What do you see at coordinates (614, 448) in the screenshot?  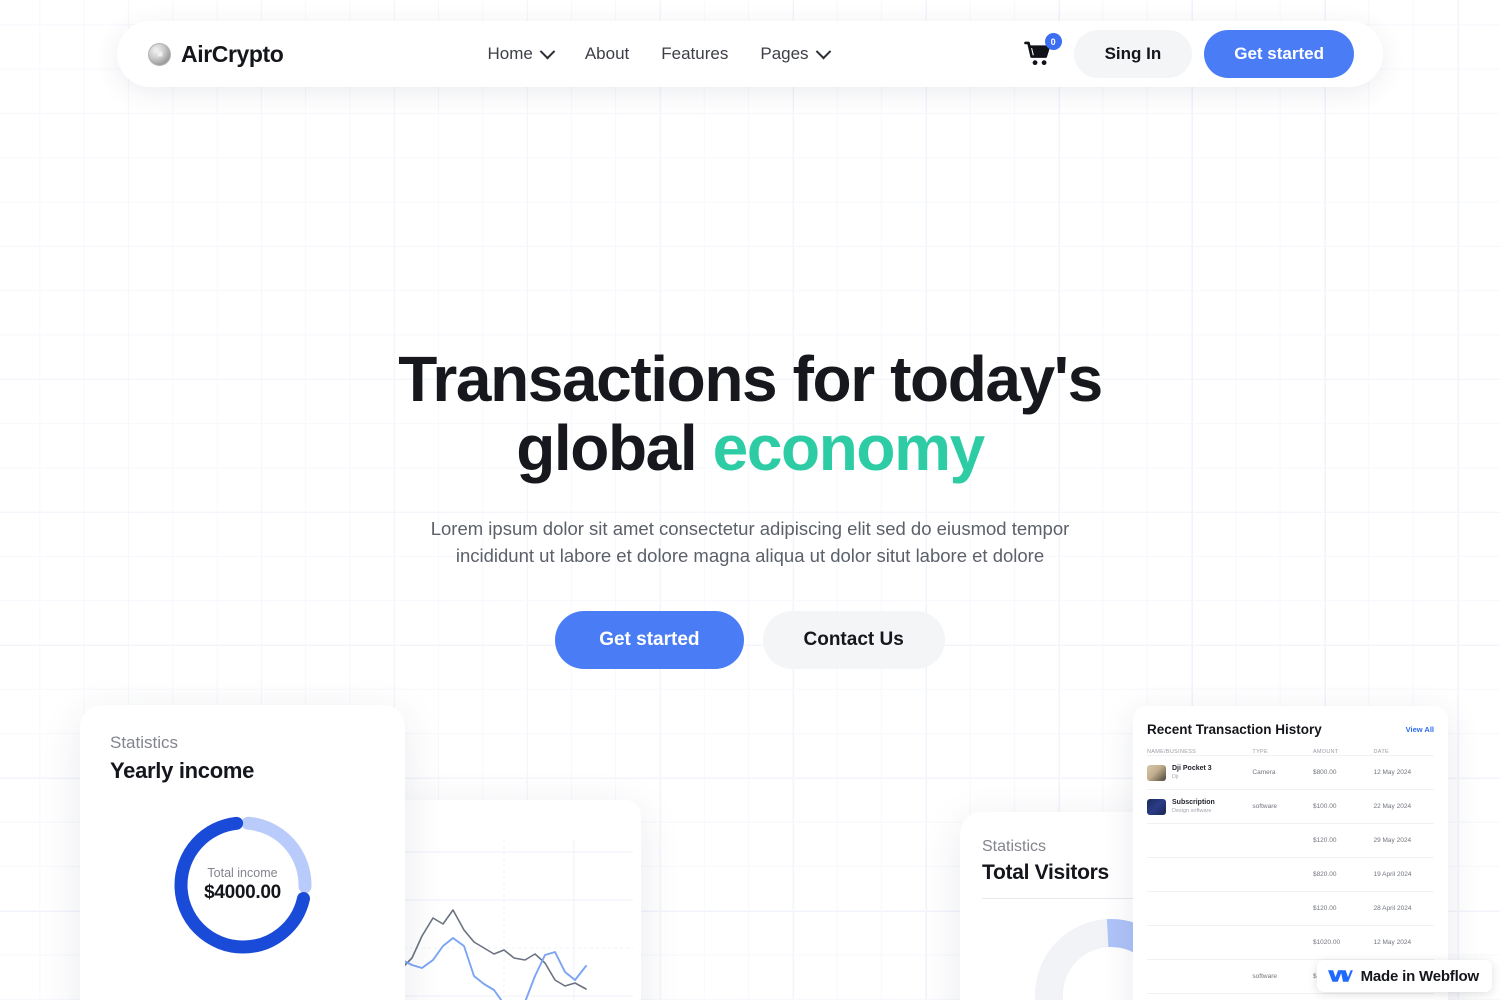 I see `hero-heading-line2-plain: global` at bounding box center [614, 448].